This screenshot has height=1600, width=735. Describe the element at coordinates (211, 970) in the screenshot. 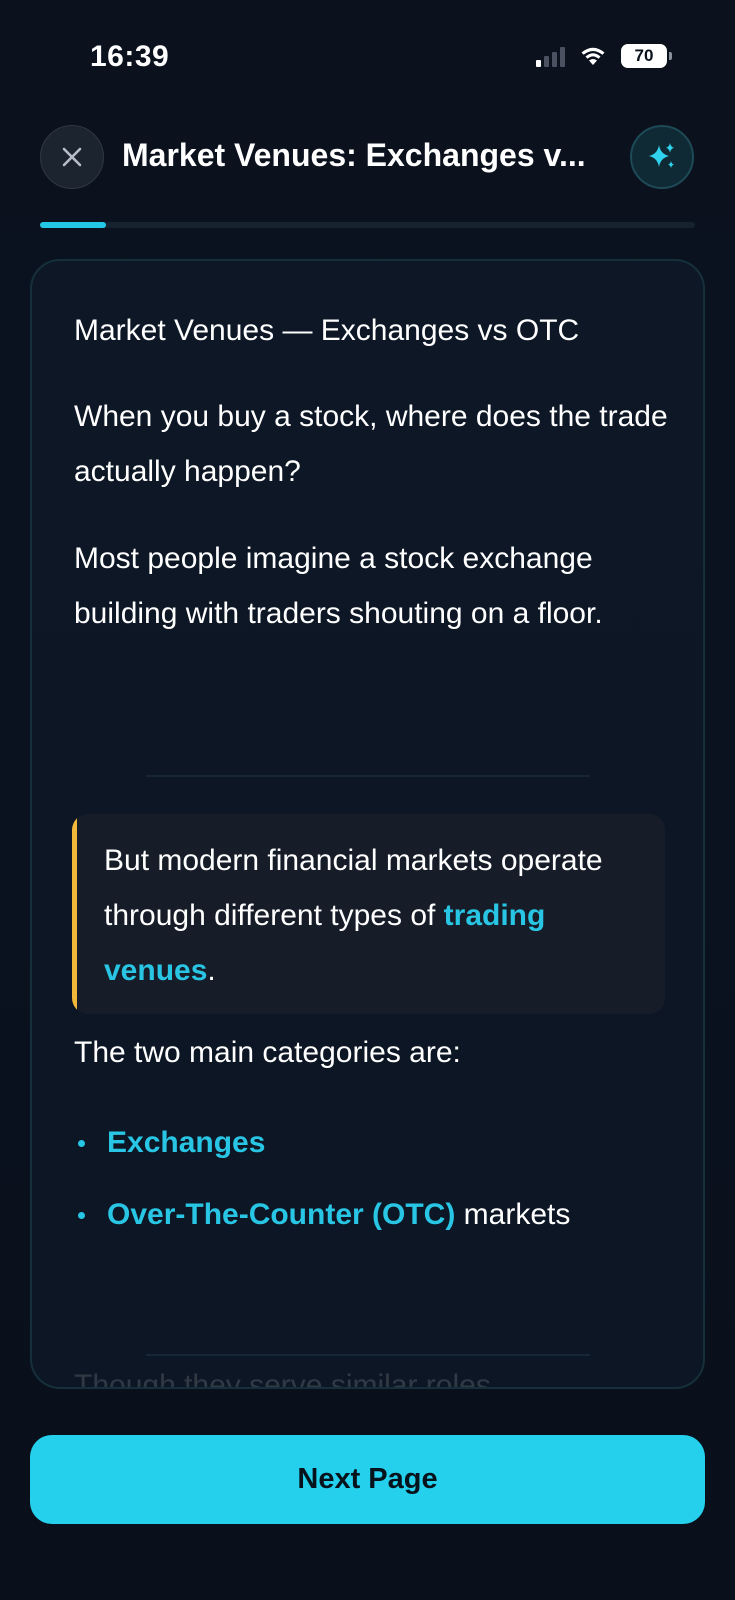

I see `callout-text-part: .` at that location.